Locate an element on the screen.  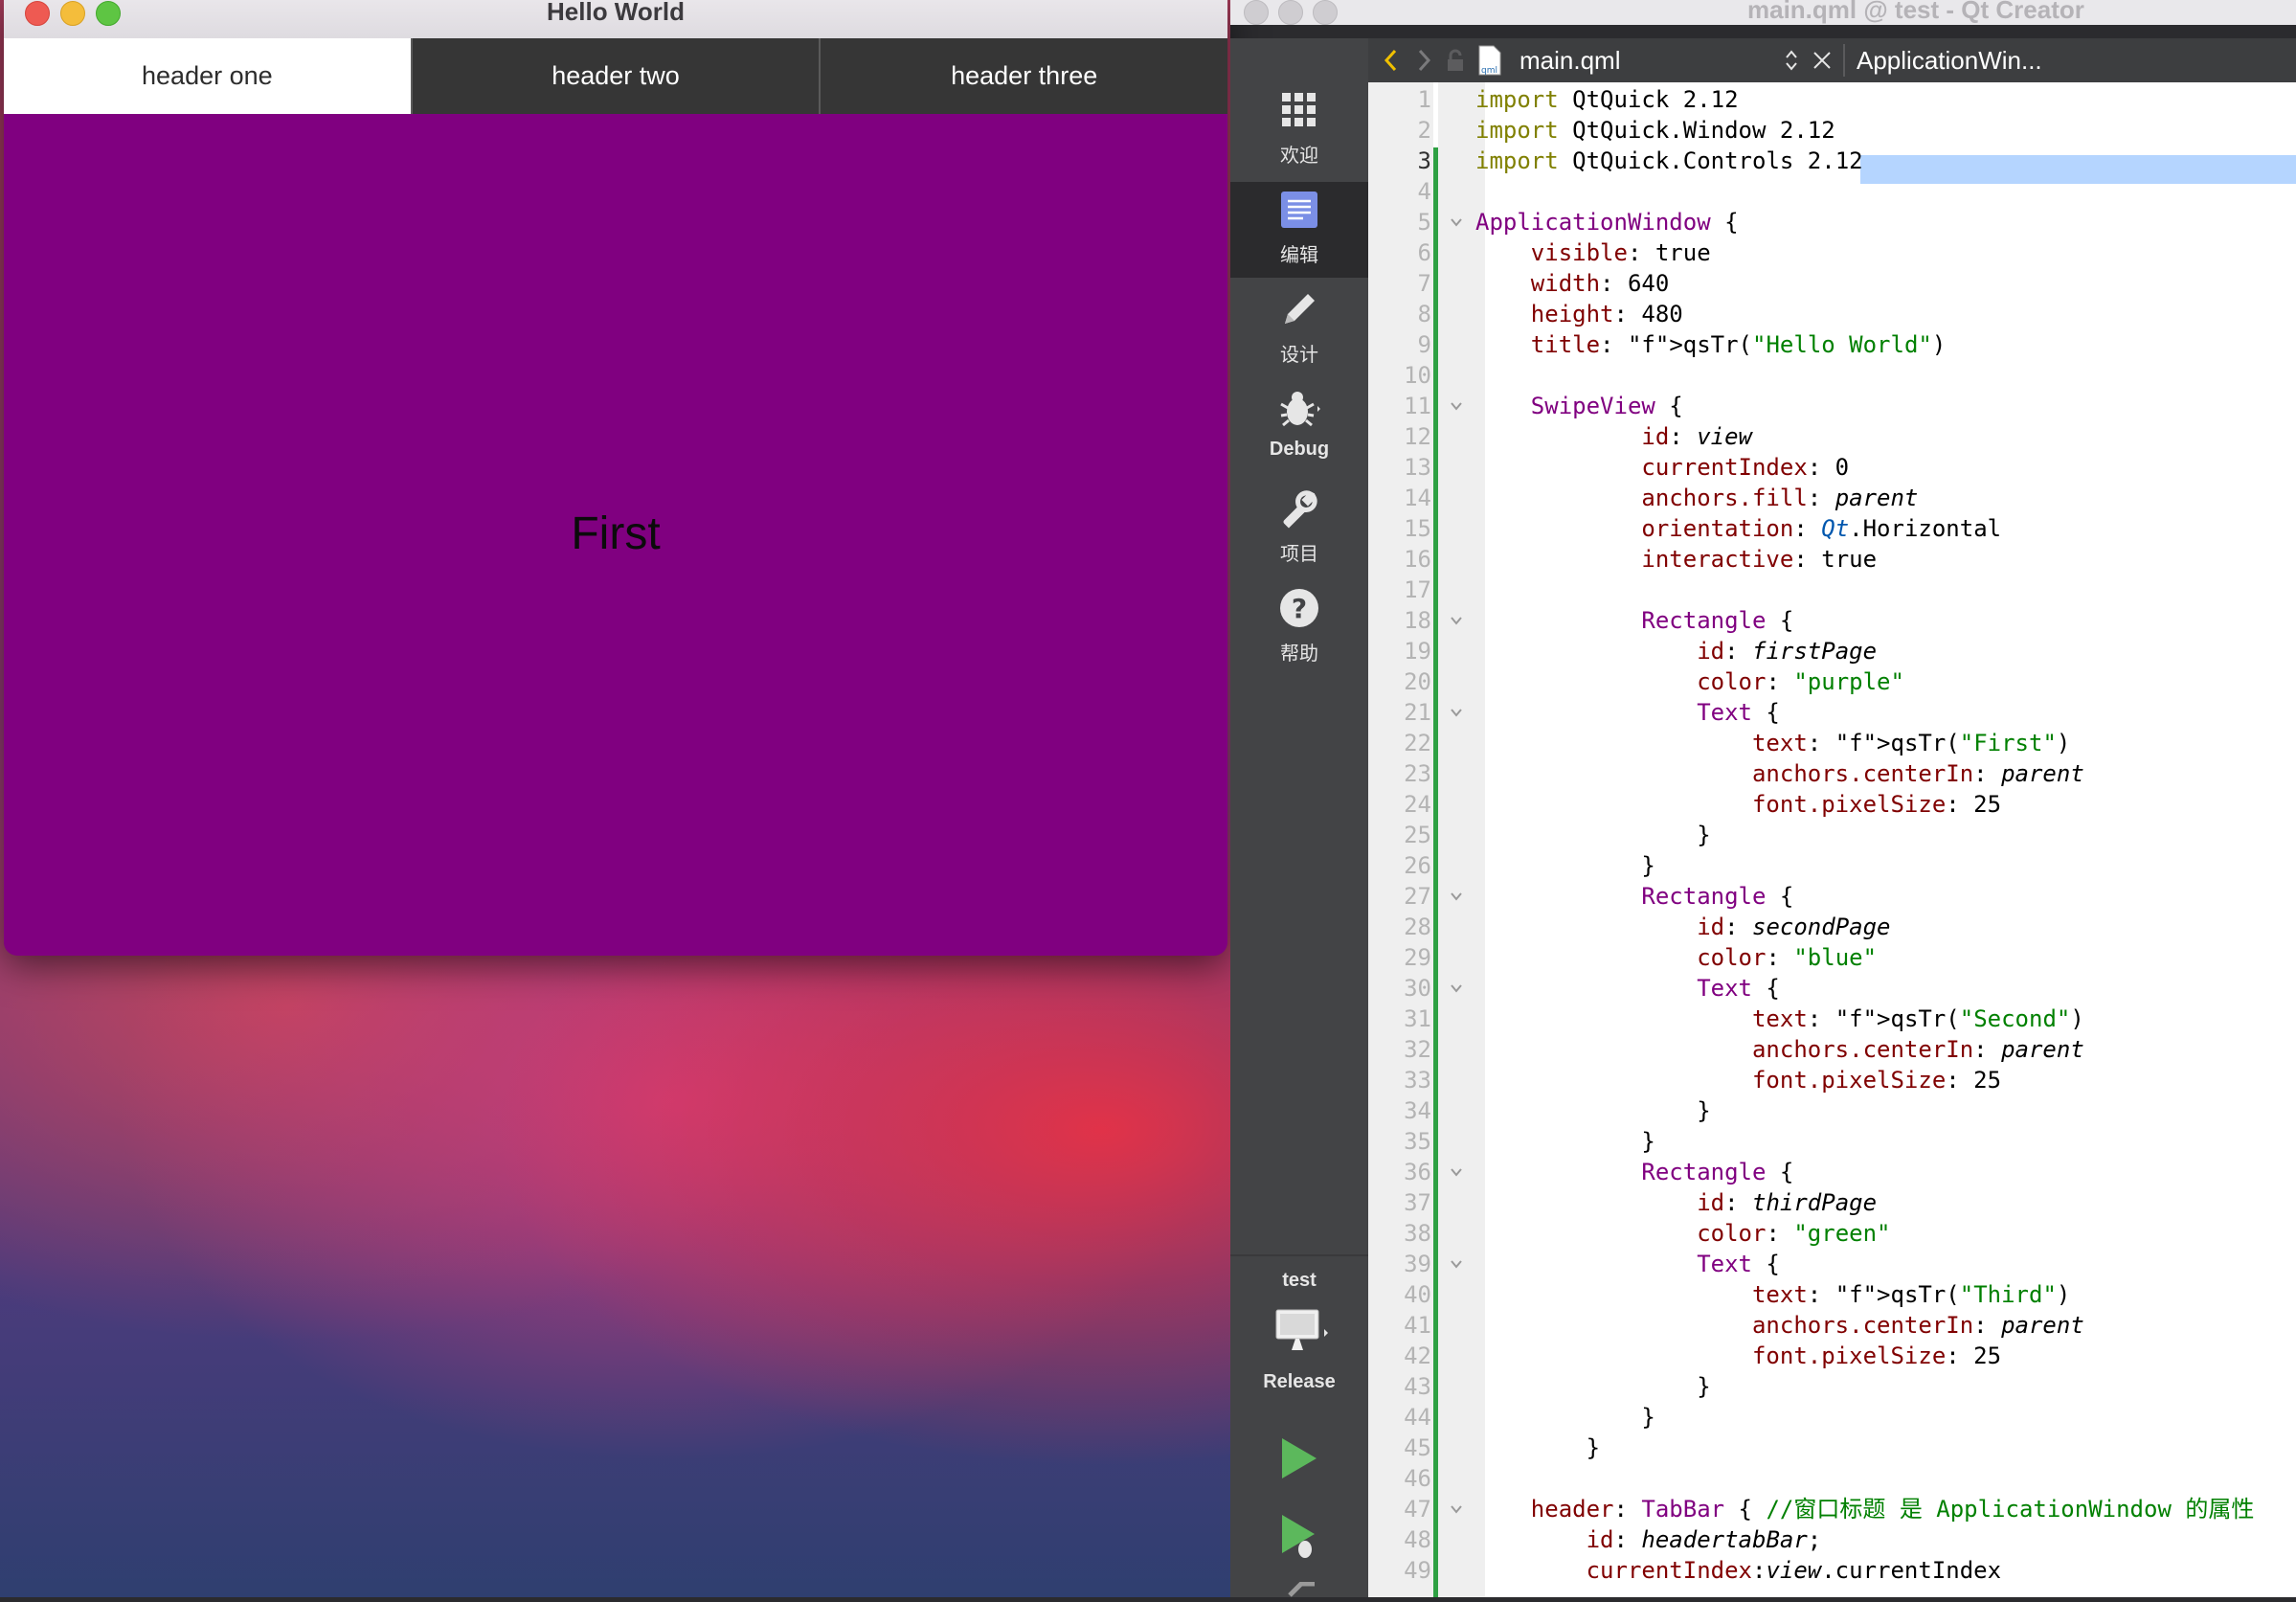
code-line: 42 font.pixelSize: 25 is located at coordinates (1832, 1356).